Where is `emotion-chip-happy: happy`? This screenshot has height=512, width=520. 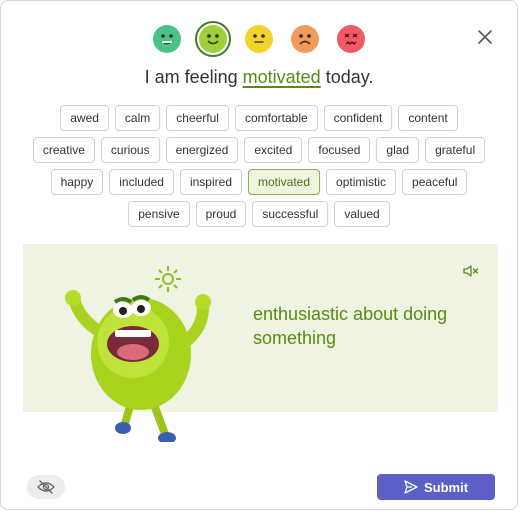
emotion-chip-happy: happy is located at coordinates (77, 182).